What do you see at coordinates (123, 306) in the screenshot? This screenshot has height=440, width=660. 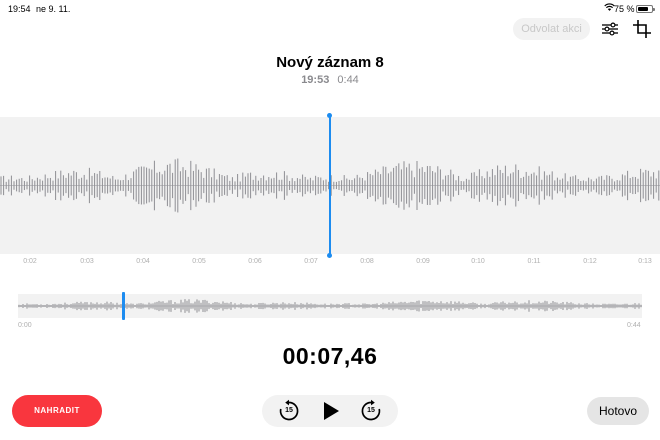 I see `overview-playhead` at bounding box center [123, 306].